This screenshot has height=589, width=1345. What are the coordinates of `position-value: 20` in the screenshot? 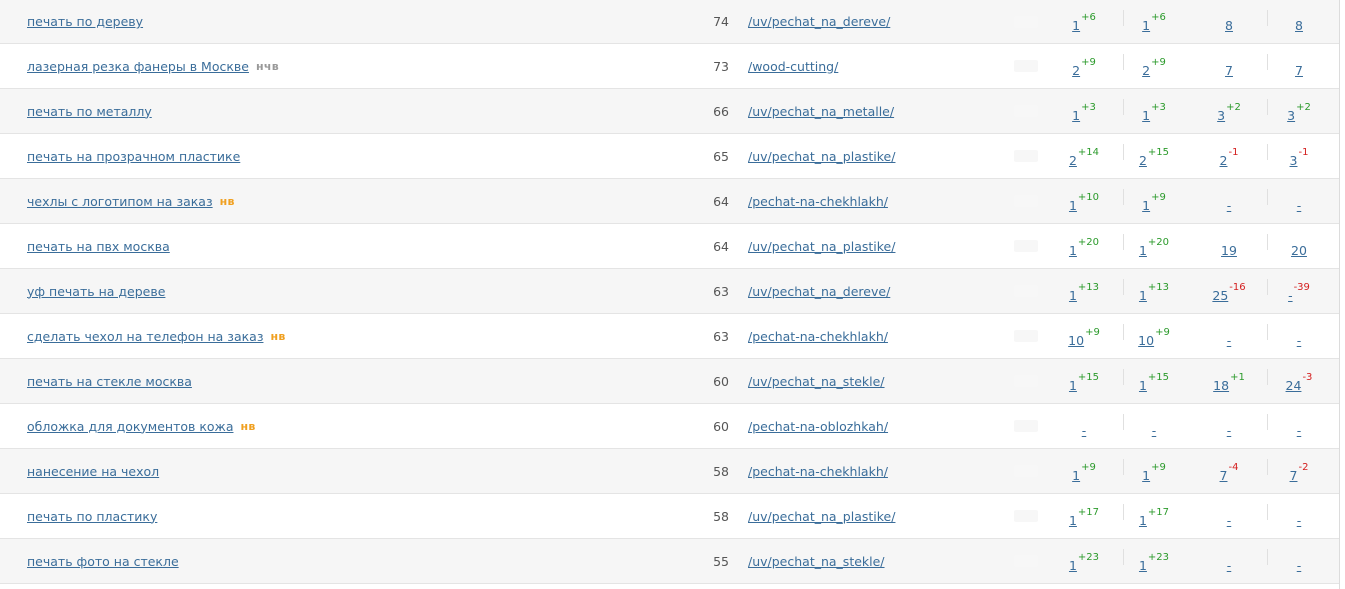 It's located at (1299, 250).